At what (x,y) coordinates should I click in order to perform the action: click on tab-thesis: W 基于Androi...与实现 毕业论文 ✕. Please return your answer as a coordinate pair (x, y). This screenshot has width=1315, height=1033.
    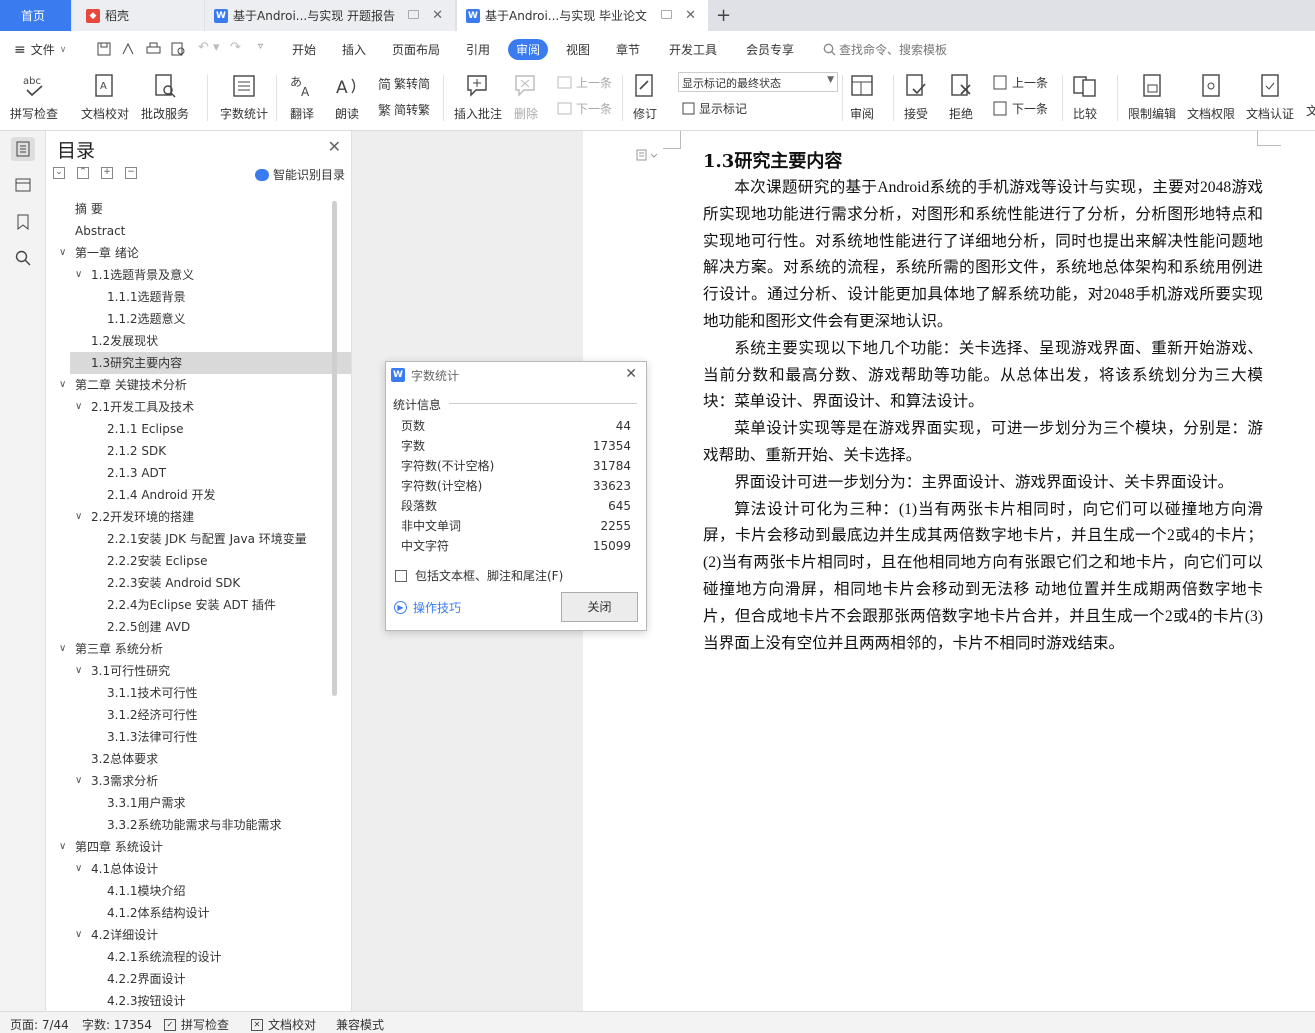
    Looking at the image, I should click on (582, 15).